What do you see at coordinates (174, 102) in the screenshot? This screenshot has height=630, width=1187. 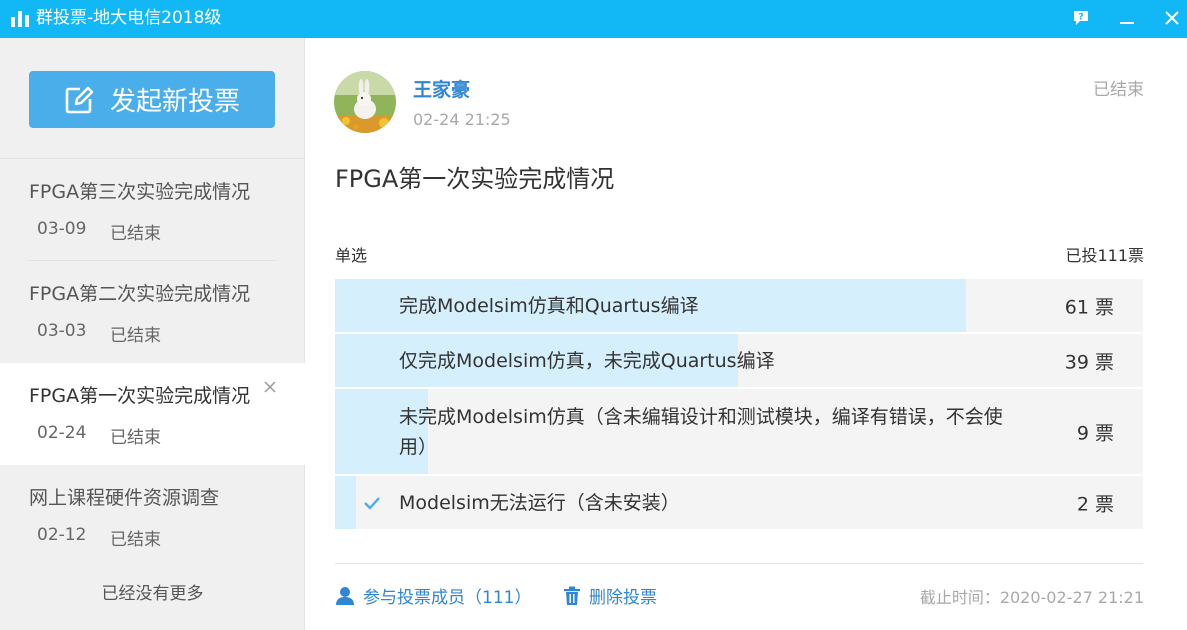 I see `new-vote-label: 发起新投票` at bounding box center [174, 102].